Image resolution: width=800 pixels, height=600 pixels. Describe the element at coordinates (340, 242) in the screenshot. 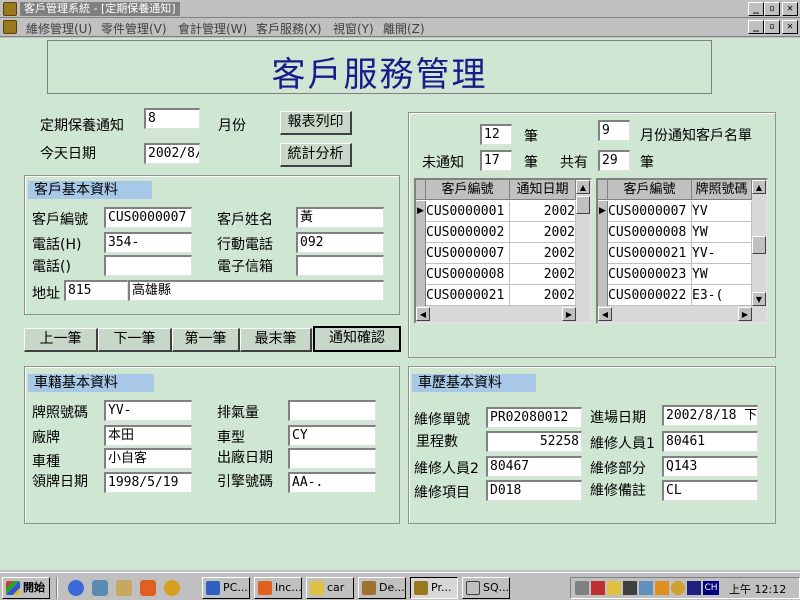

I see `mobile-phone-field: 092` at that location.